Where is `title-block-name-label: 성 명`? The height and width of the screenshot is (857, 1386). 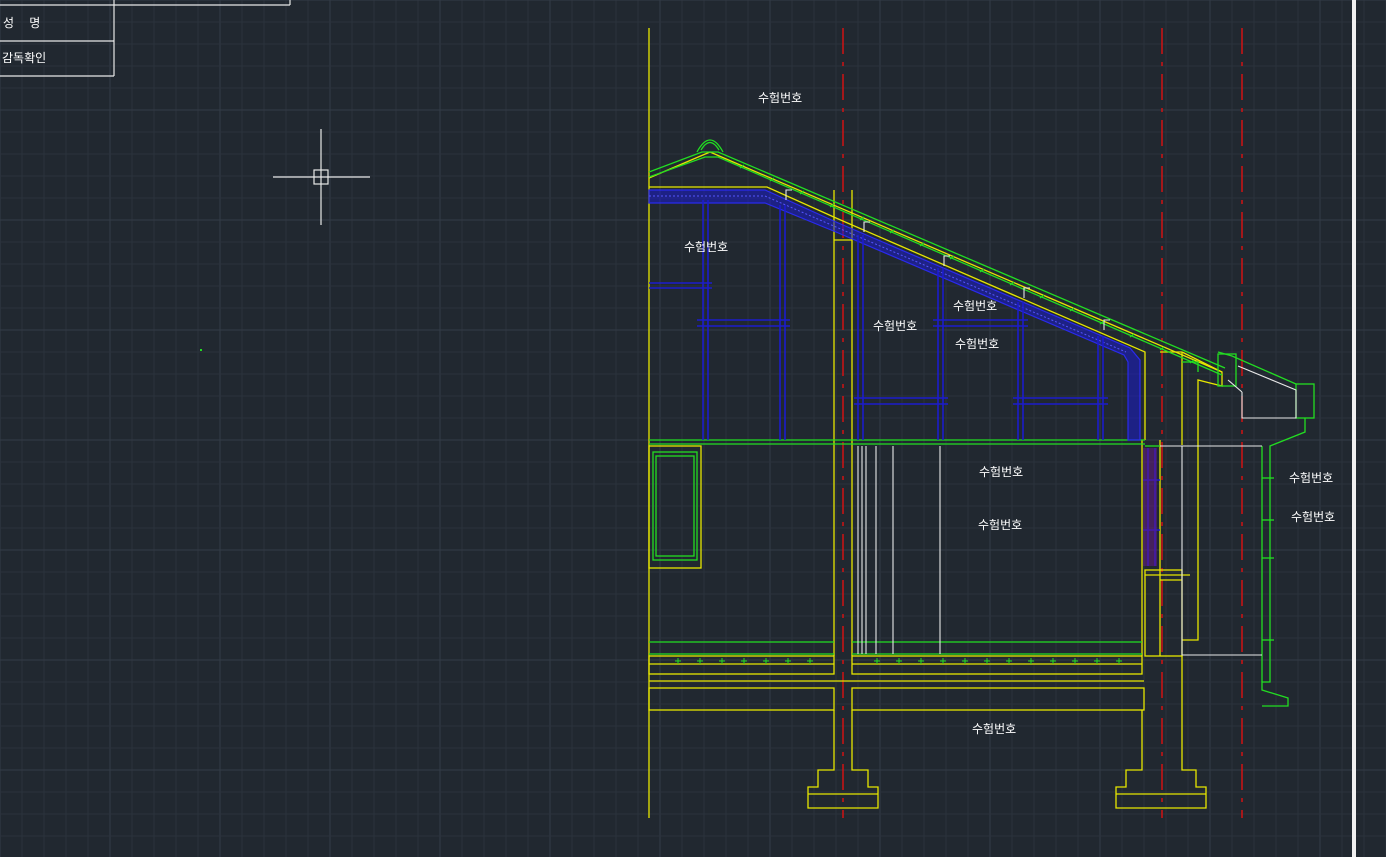
title-block-name-label: 성 명 is located at coordinates (21, 23).